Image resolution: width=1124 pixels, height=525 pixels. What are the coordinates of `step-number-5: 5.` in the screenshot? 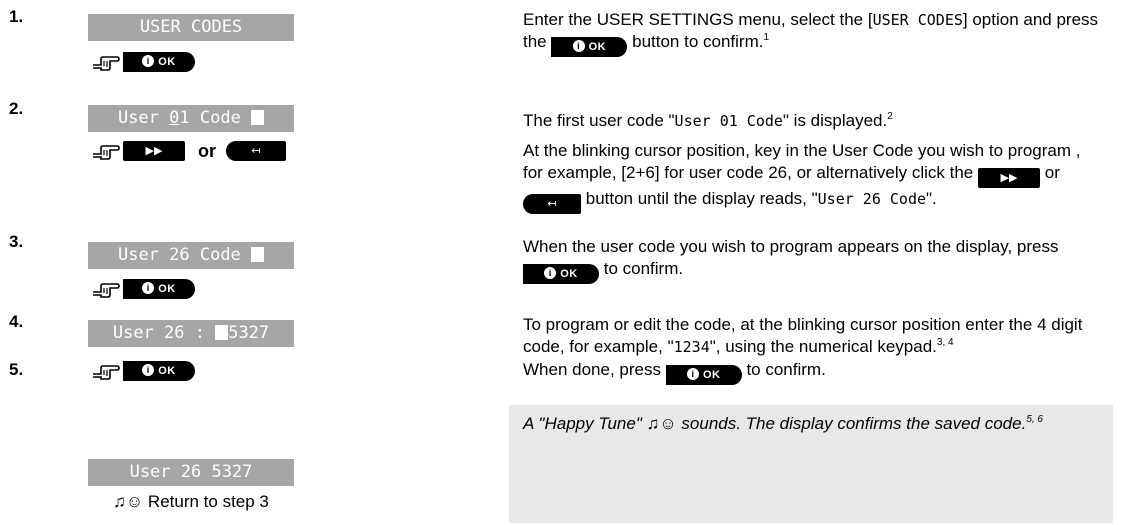 It's located at (16, 369).